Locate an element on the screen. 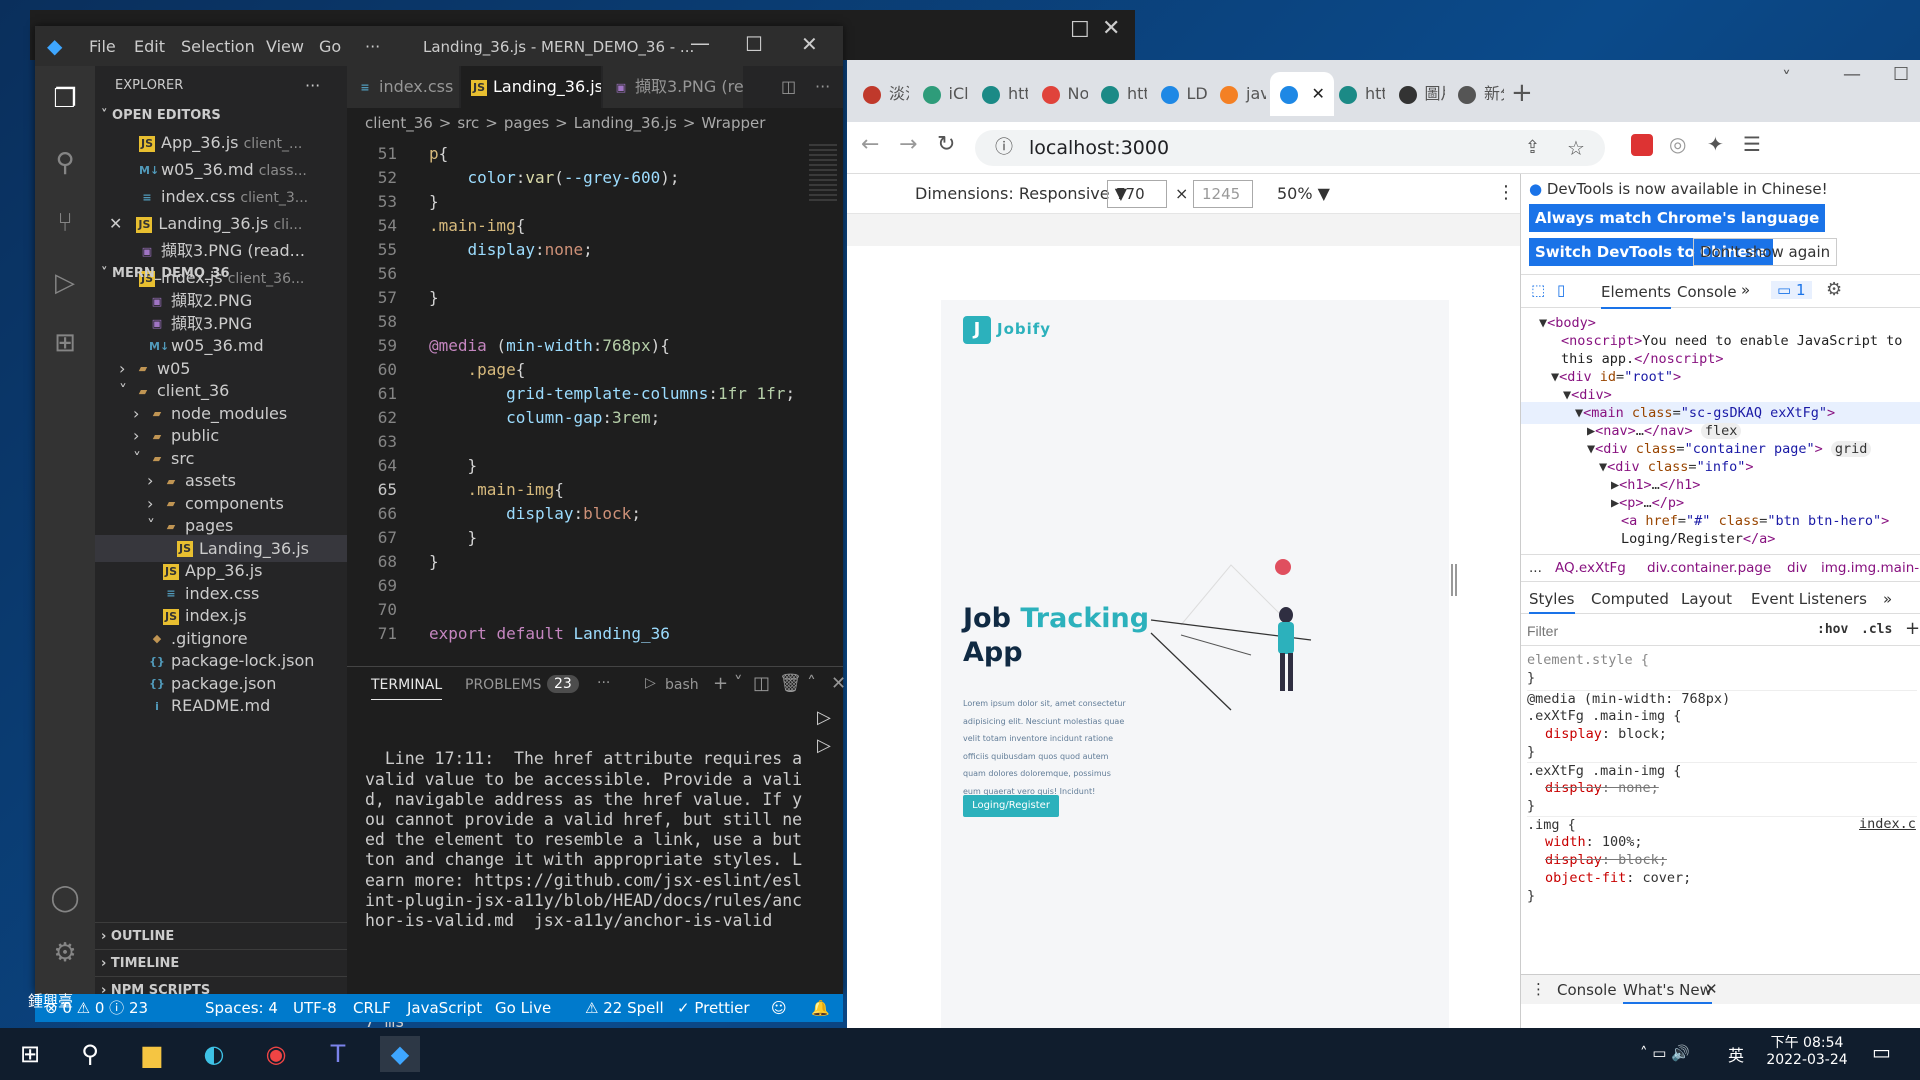 This screenshot has height=1080, width=1920. project-section: ˅ MERN_DEMO_36 is located at coordinates (221, 273).